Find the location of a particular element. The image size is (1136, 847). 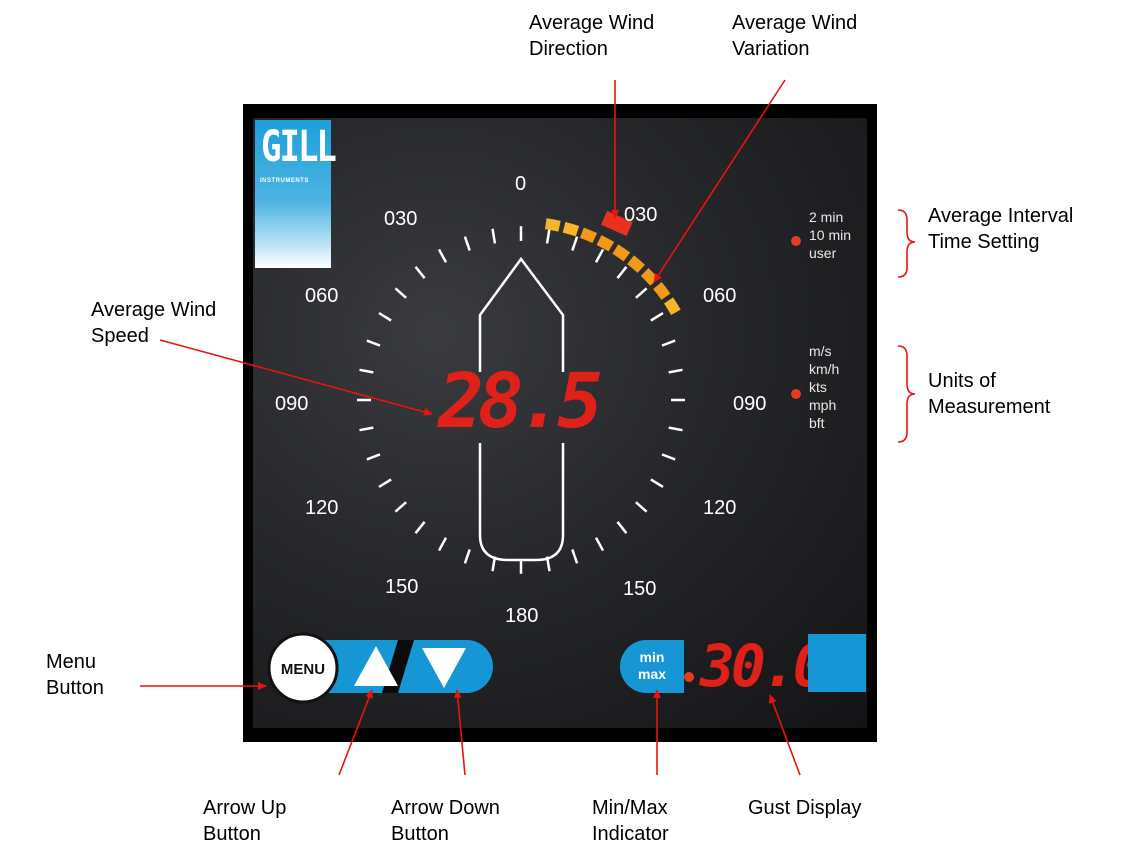

arrow-up-button-pointer is located at coordinates (355, 732).